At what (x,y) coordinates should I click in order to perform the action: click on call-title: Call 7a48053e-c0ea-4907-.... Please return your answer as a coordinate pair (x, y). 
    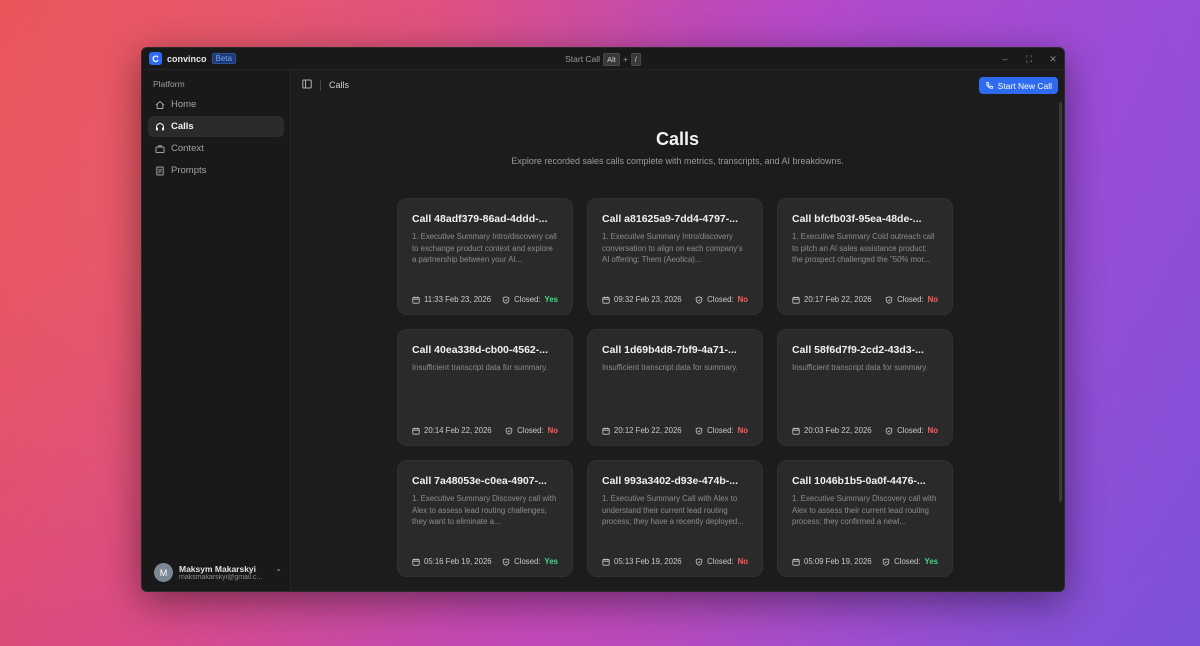
    Looking at the image, I should click on (479, 481).